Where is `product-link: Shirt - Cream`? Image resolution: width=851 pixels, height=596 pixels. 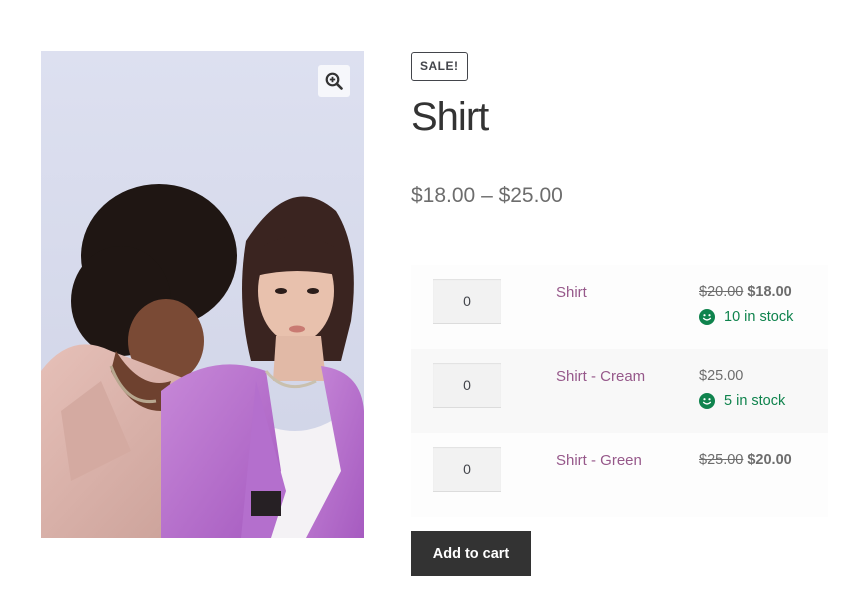 product-link: Shirt - Cream is located at coordinates (600, 376).